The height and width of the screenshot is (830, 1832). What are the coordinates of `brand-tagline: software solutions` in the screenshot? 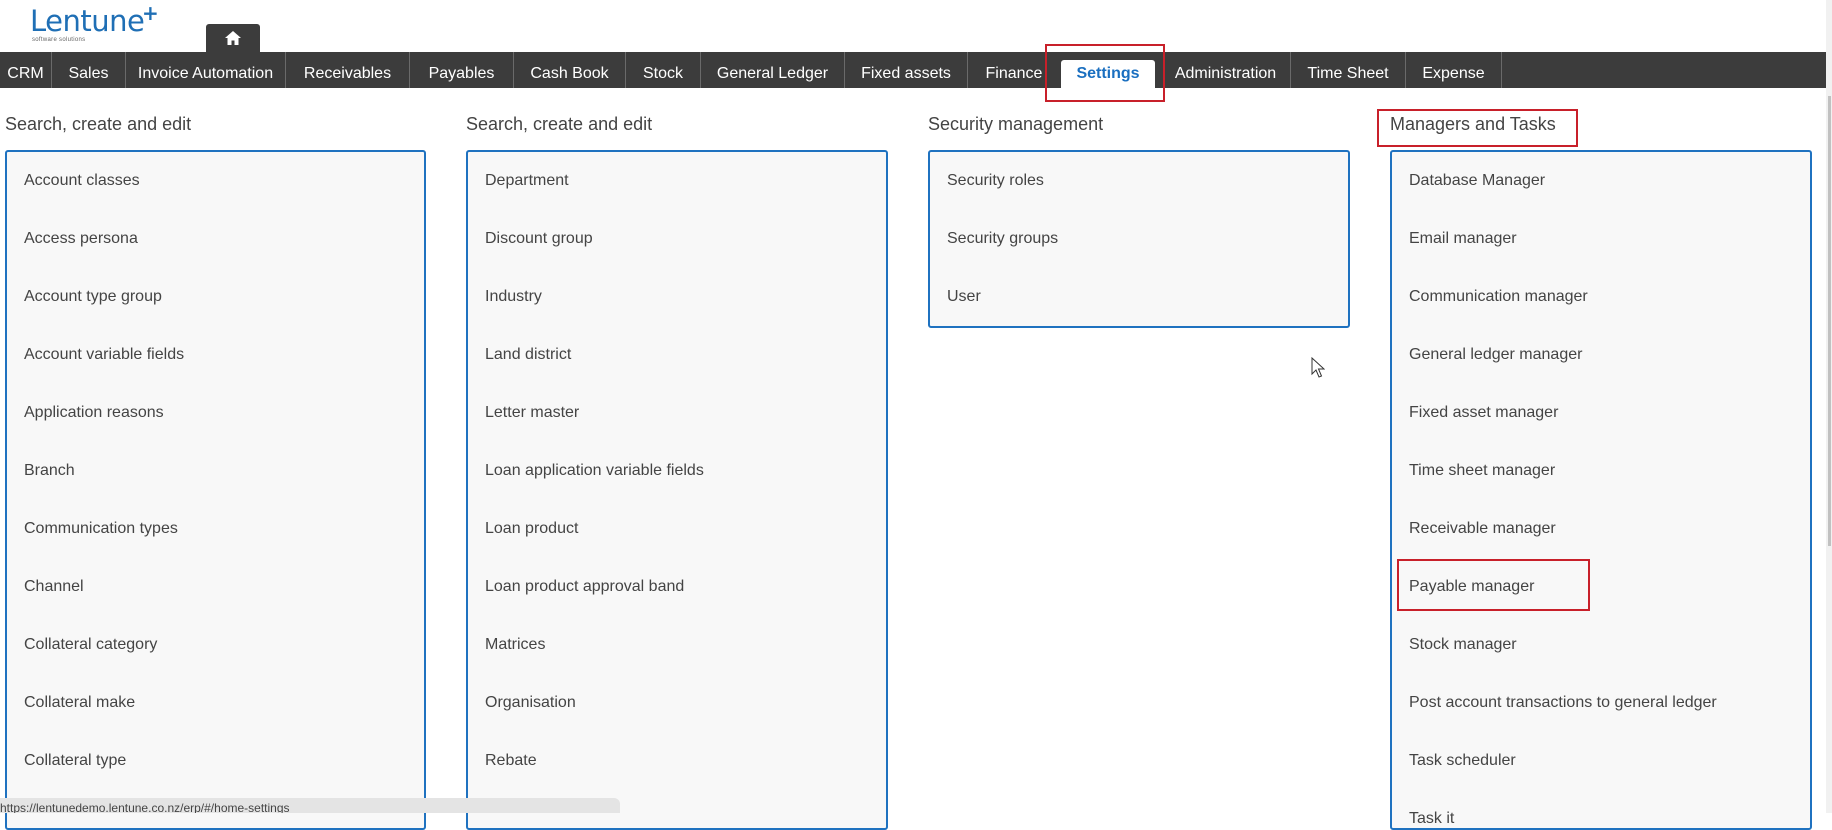 It's located at (59, 40).